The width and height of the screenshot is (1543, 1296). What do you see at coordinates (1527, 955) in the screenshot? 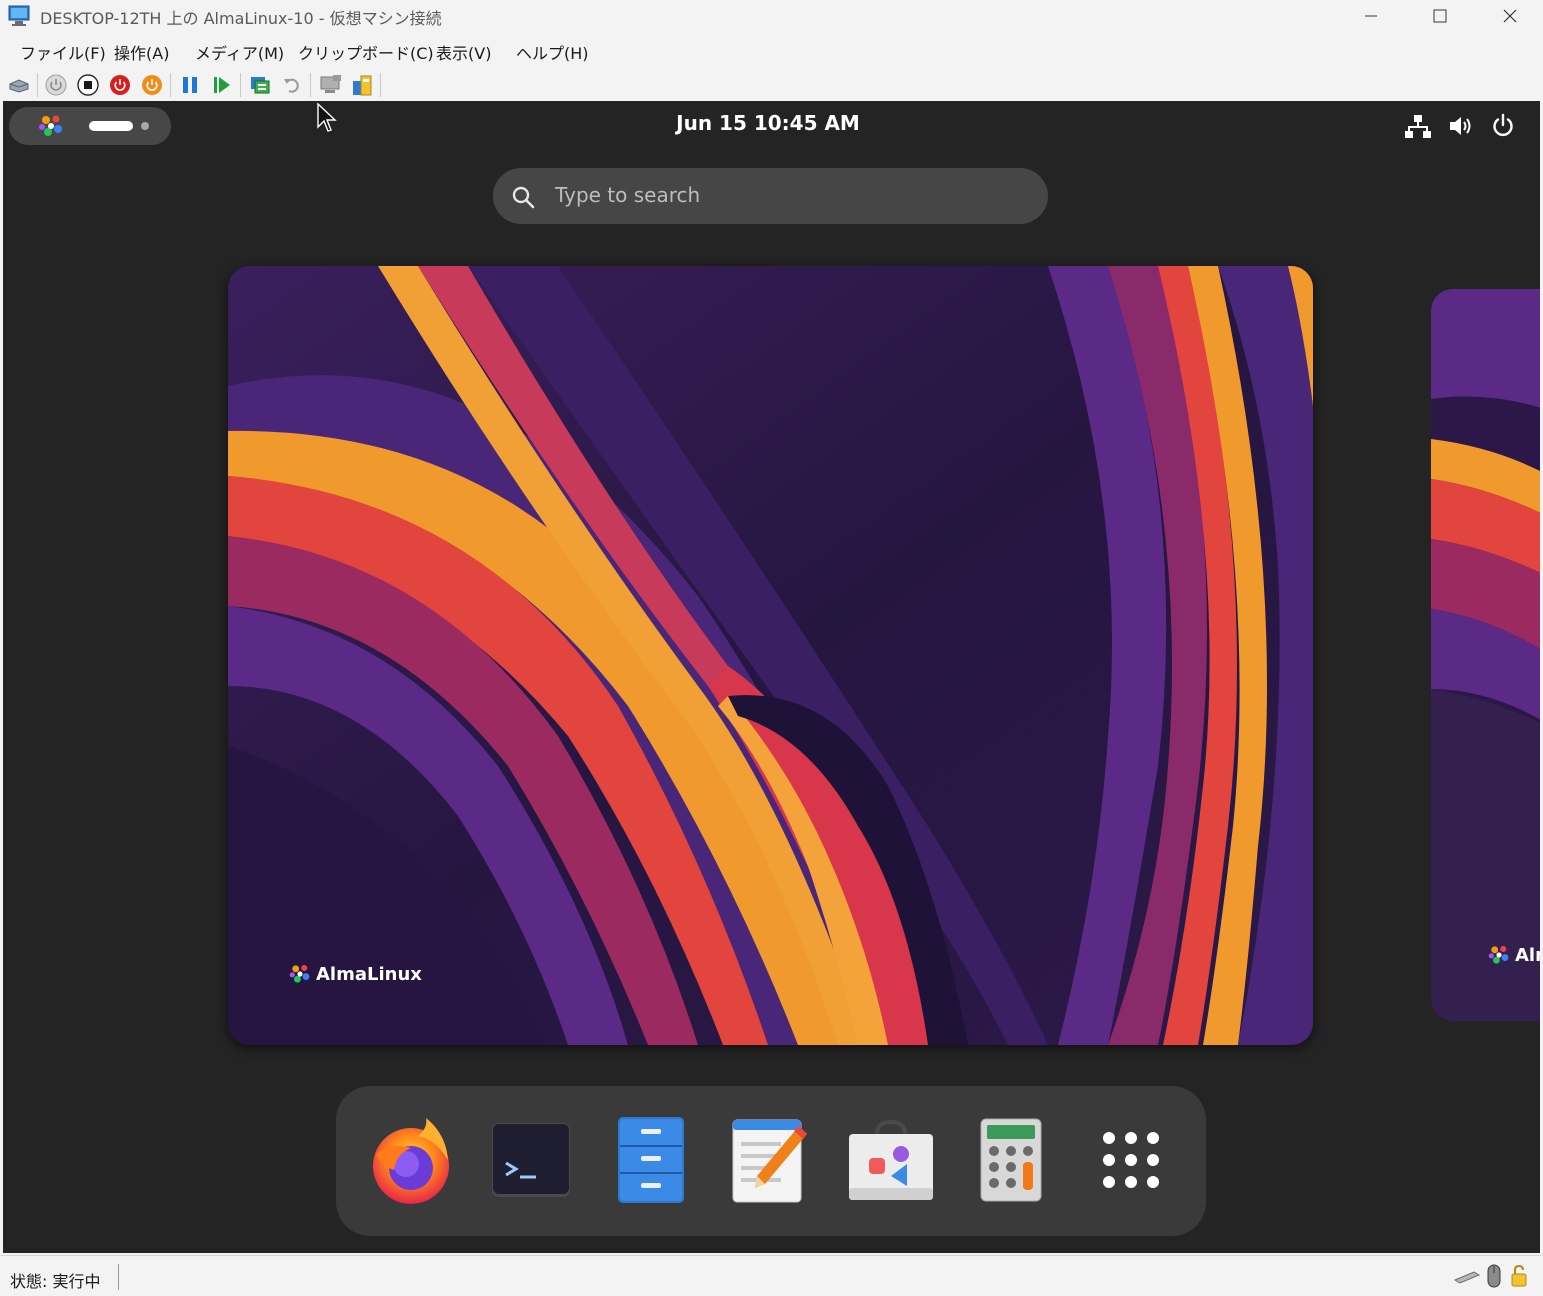
I see `brand-text-partial: Alm` at bounding box center [1527, 955].